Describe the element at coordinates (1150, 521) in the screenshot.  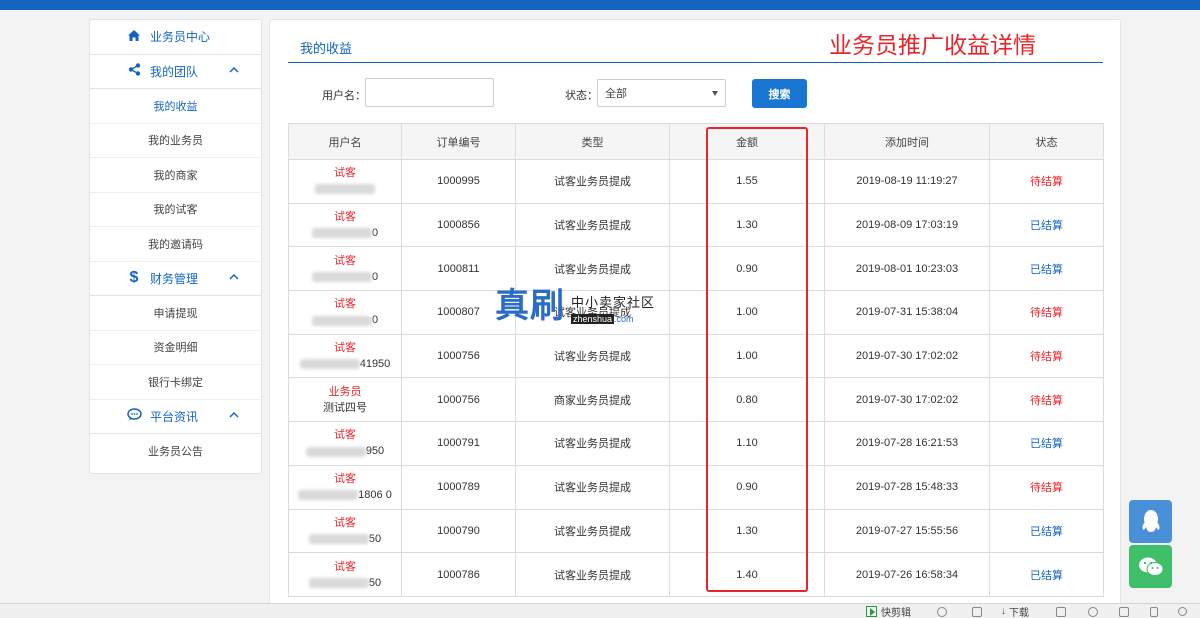
I see `qq-contact-button` at that location.